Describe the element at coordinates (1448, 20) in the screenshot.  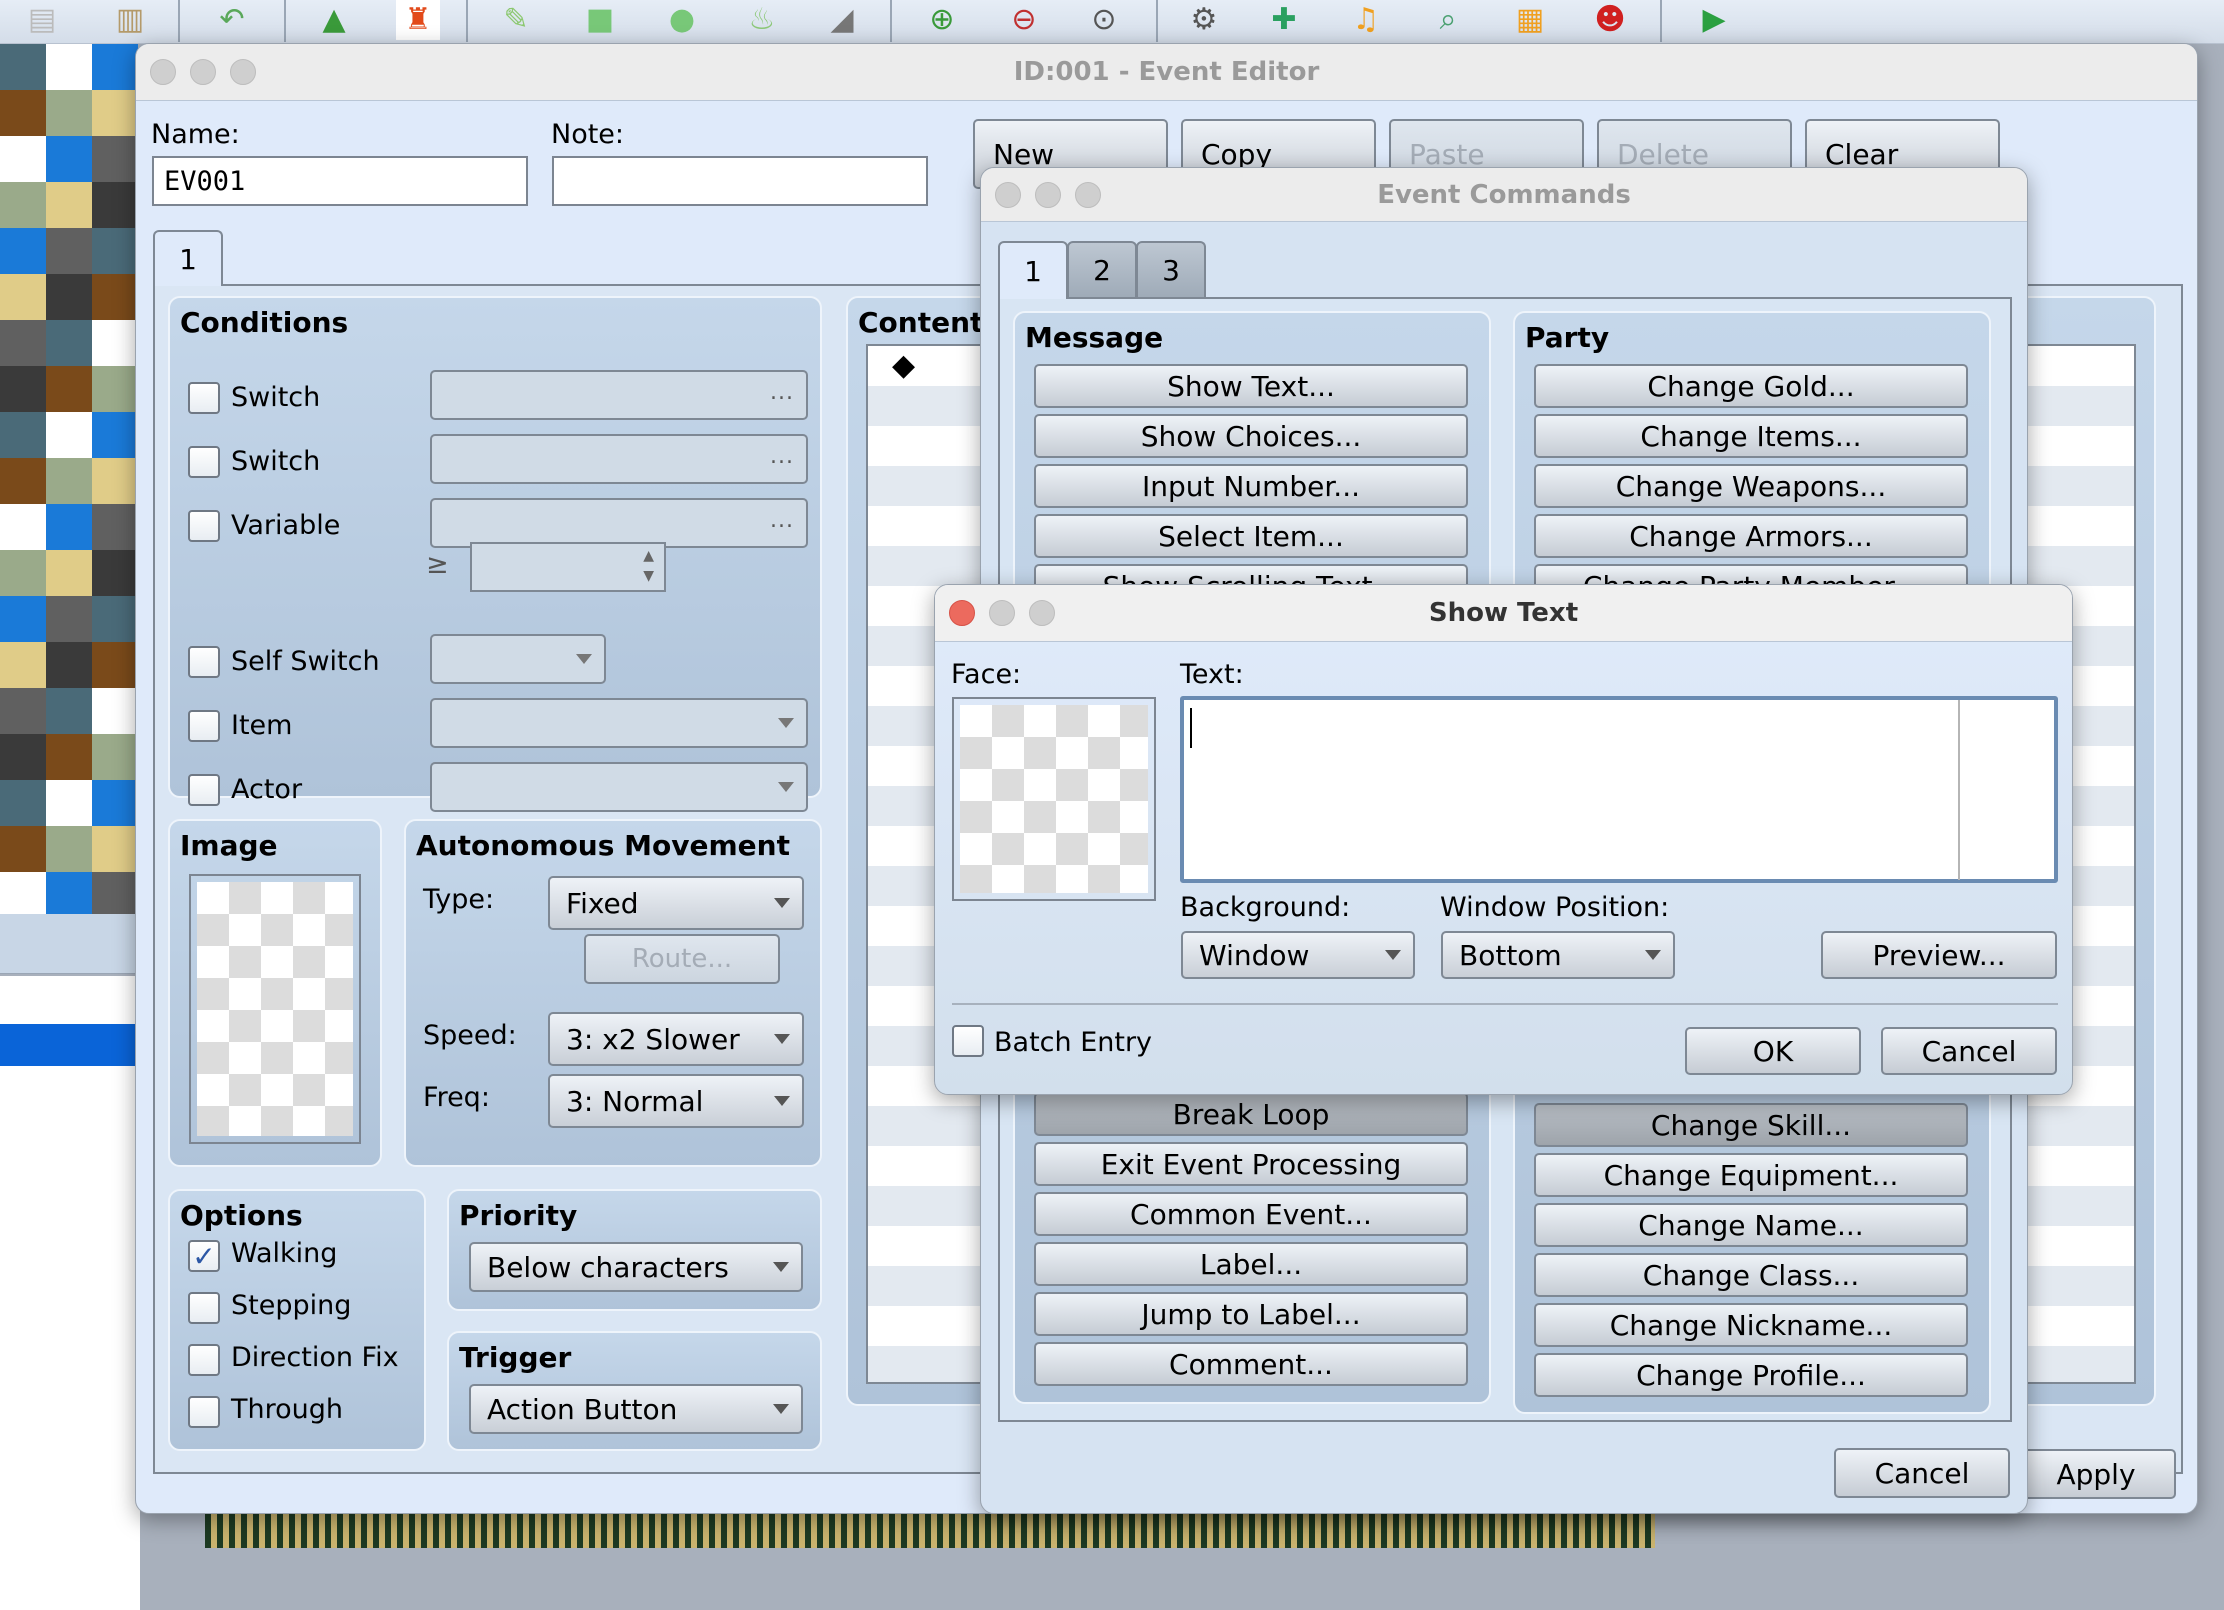
I see `search-icon: ⌕` at that location.